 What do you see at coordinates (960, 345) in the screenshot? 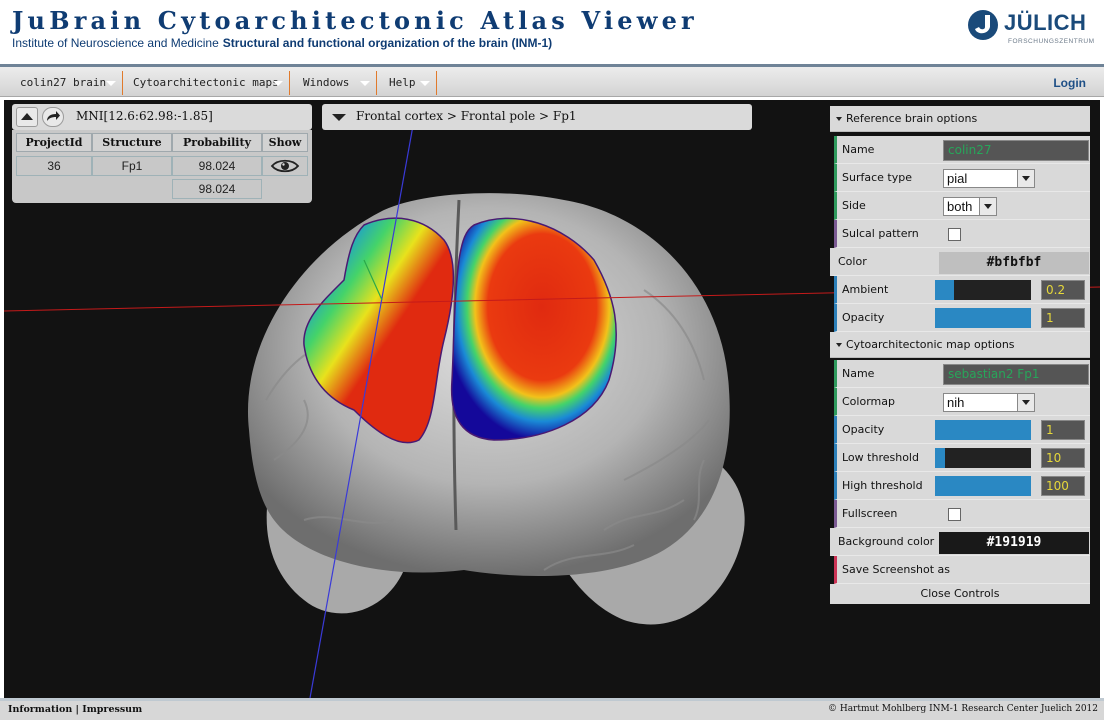
I see `section-cytoarchitectonic-map-options: Cytoarchitectonic map options` at bounding box center [960, 345].